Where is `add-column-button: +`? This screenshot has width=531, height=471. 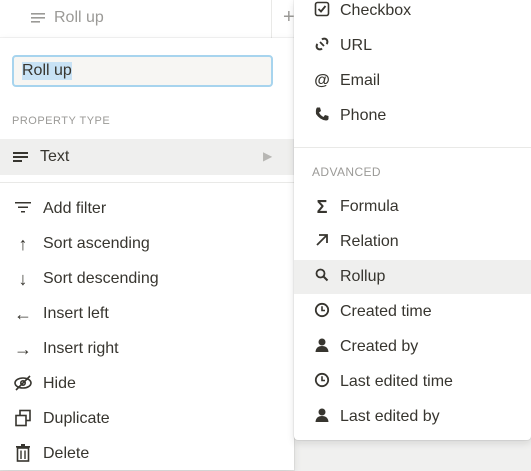
add-column-button: + is located at coordinates (289, 17).